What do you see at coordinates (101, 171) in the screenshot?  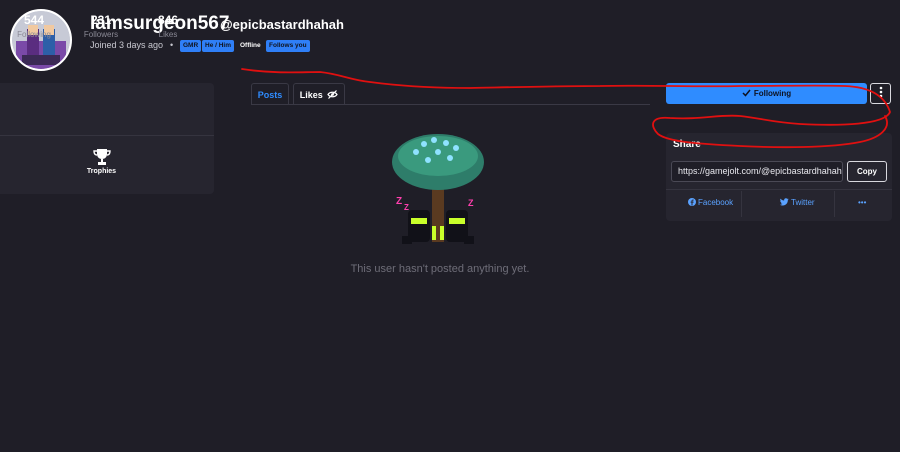 I see `trophies-label: Trophies` at bounding box center [101, 171].